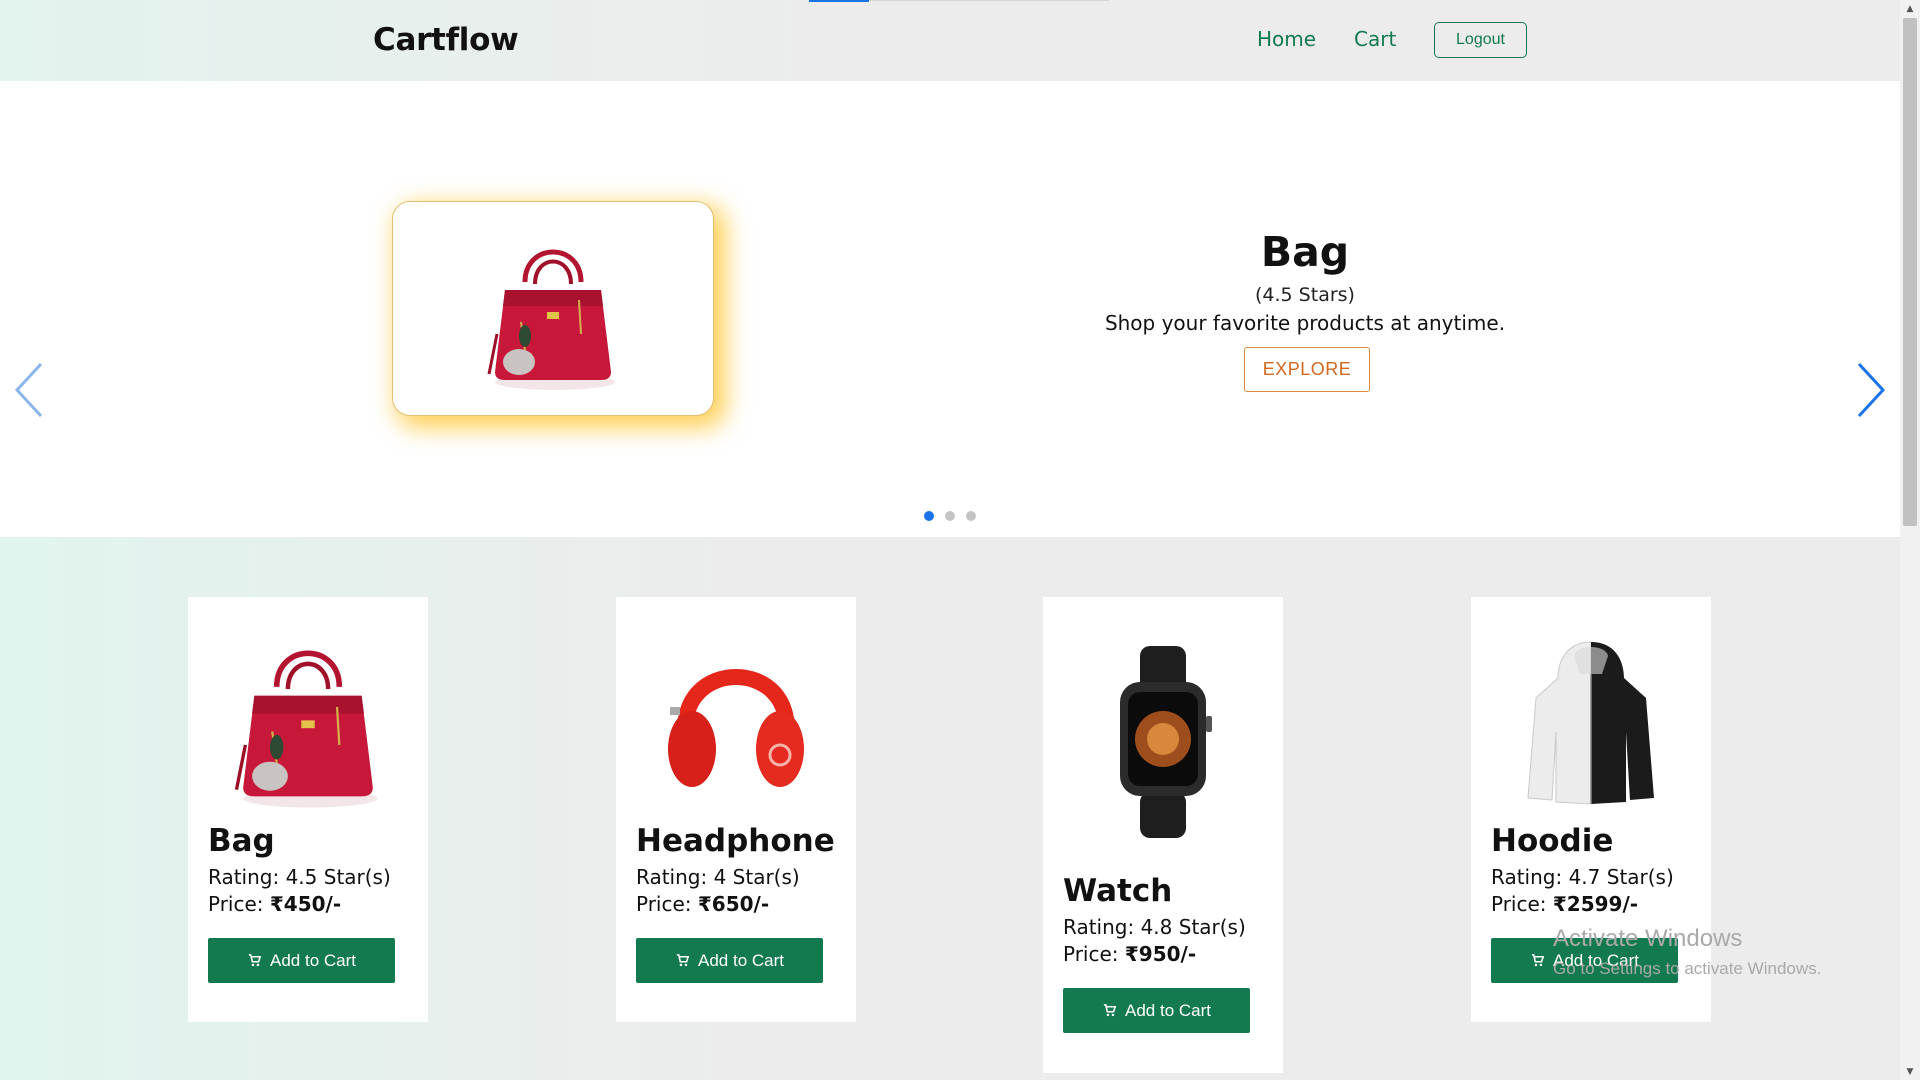  What do you see at coordinates (1286, 39) in the screenshot?
I see `nav-home-link: Home` at bounding box center [1286, 39].